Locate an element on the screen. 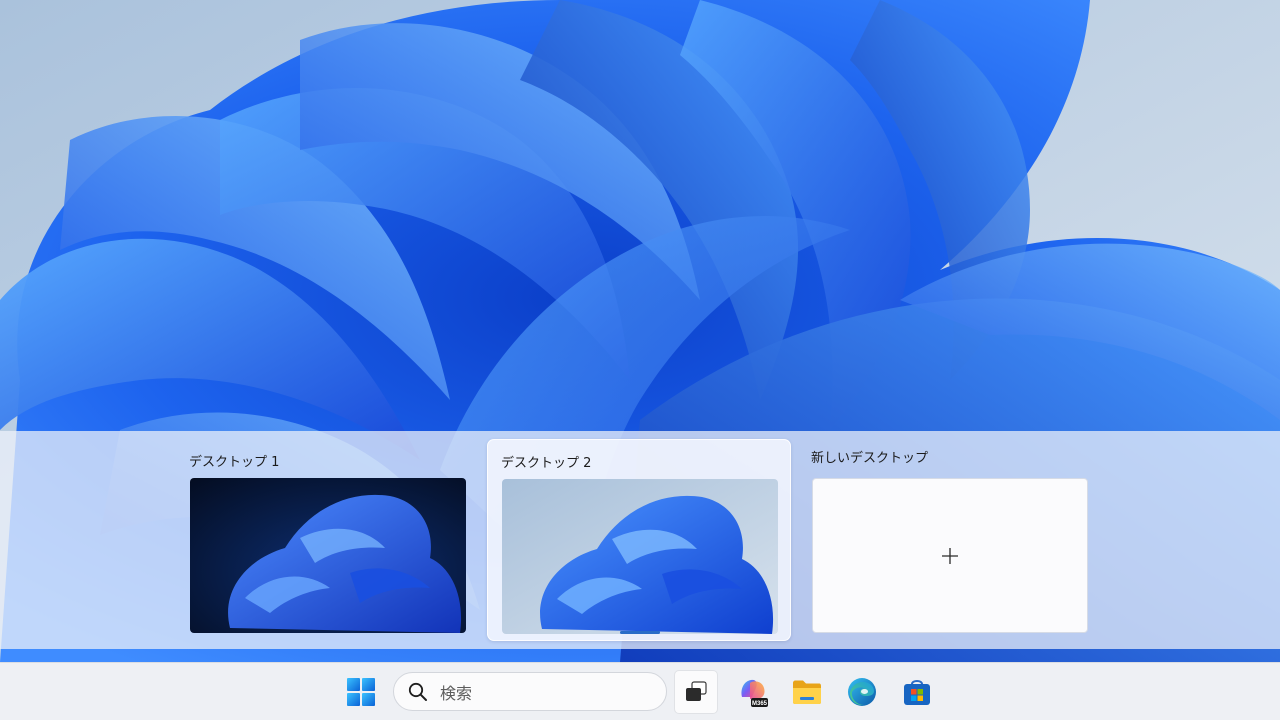 This screenshot has width=1280, height=720. m365-copilot-icon: M365 is located at coordinates (754, 693).